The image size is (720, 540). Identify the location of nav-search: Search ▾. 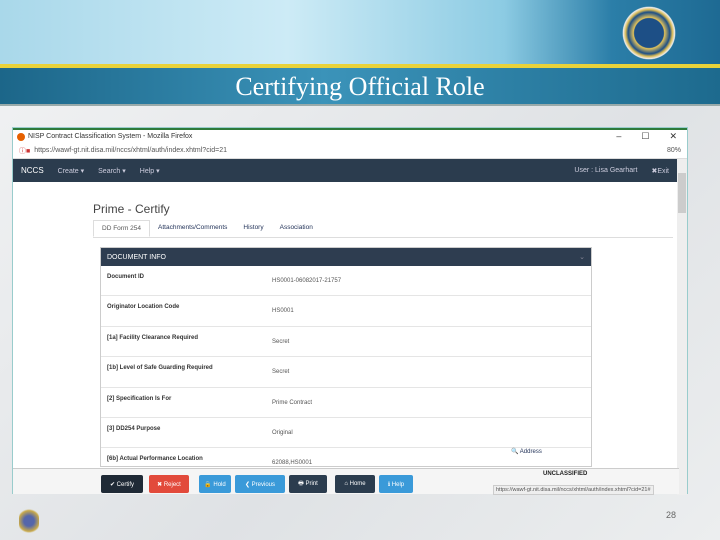
(112, 171).